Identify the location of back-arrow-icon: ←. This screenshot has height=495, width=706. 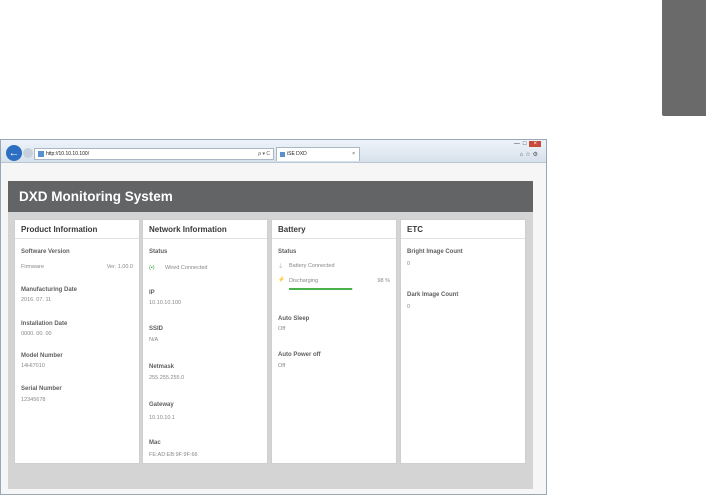
(14, 153).